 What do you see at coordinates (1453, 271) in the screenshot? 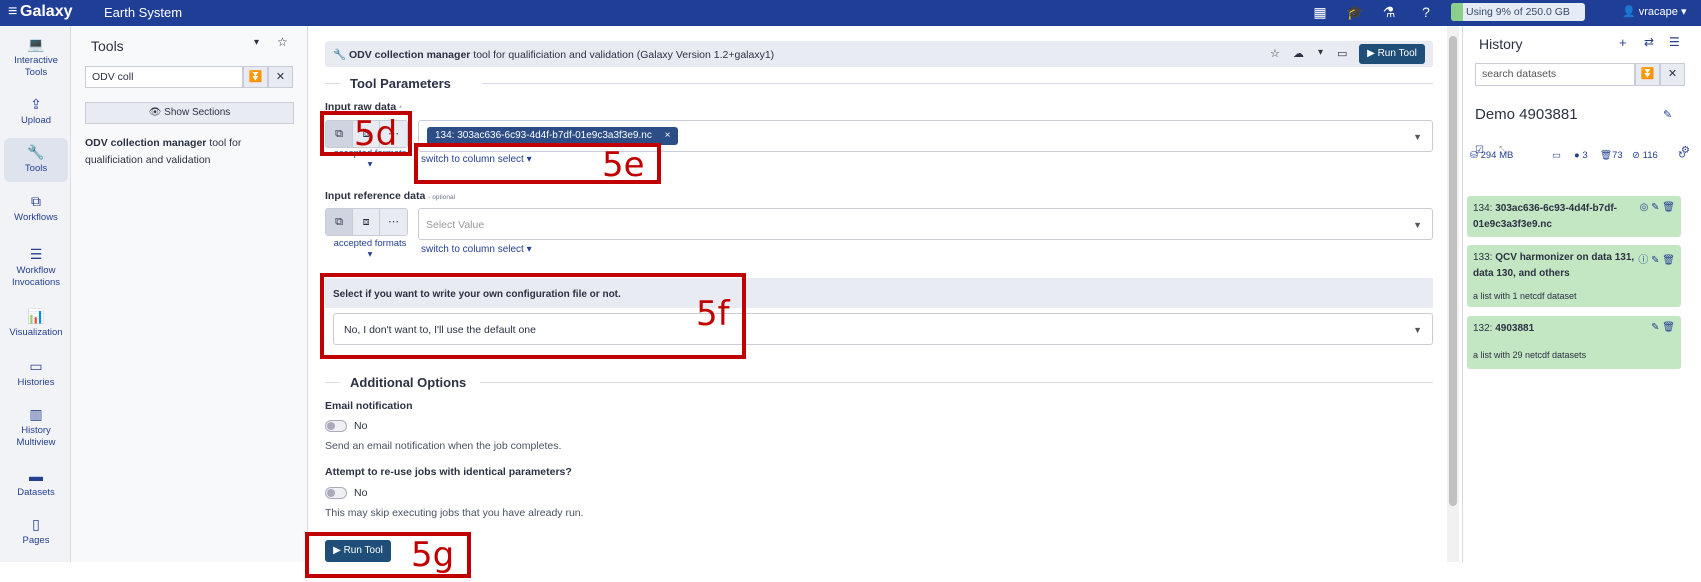
I see `scrollbar-thumb` at bounding box center [1453, 271].